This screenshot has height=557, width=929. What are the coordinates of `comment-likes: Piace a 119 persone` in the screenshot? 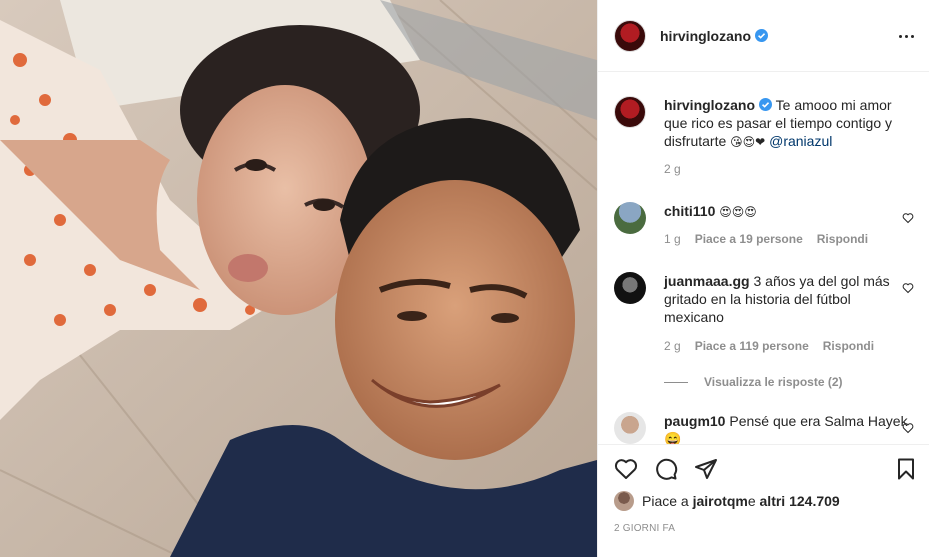 It's located at (752, 346).